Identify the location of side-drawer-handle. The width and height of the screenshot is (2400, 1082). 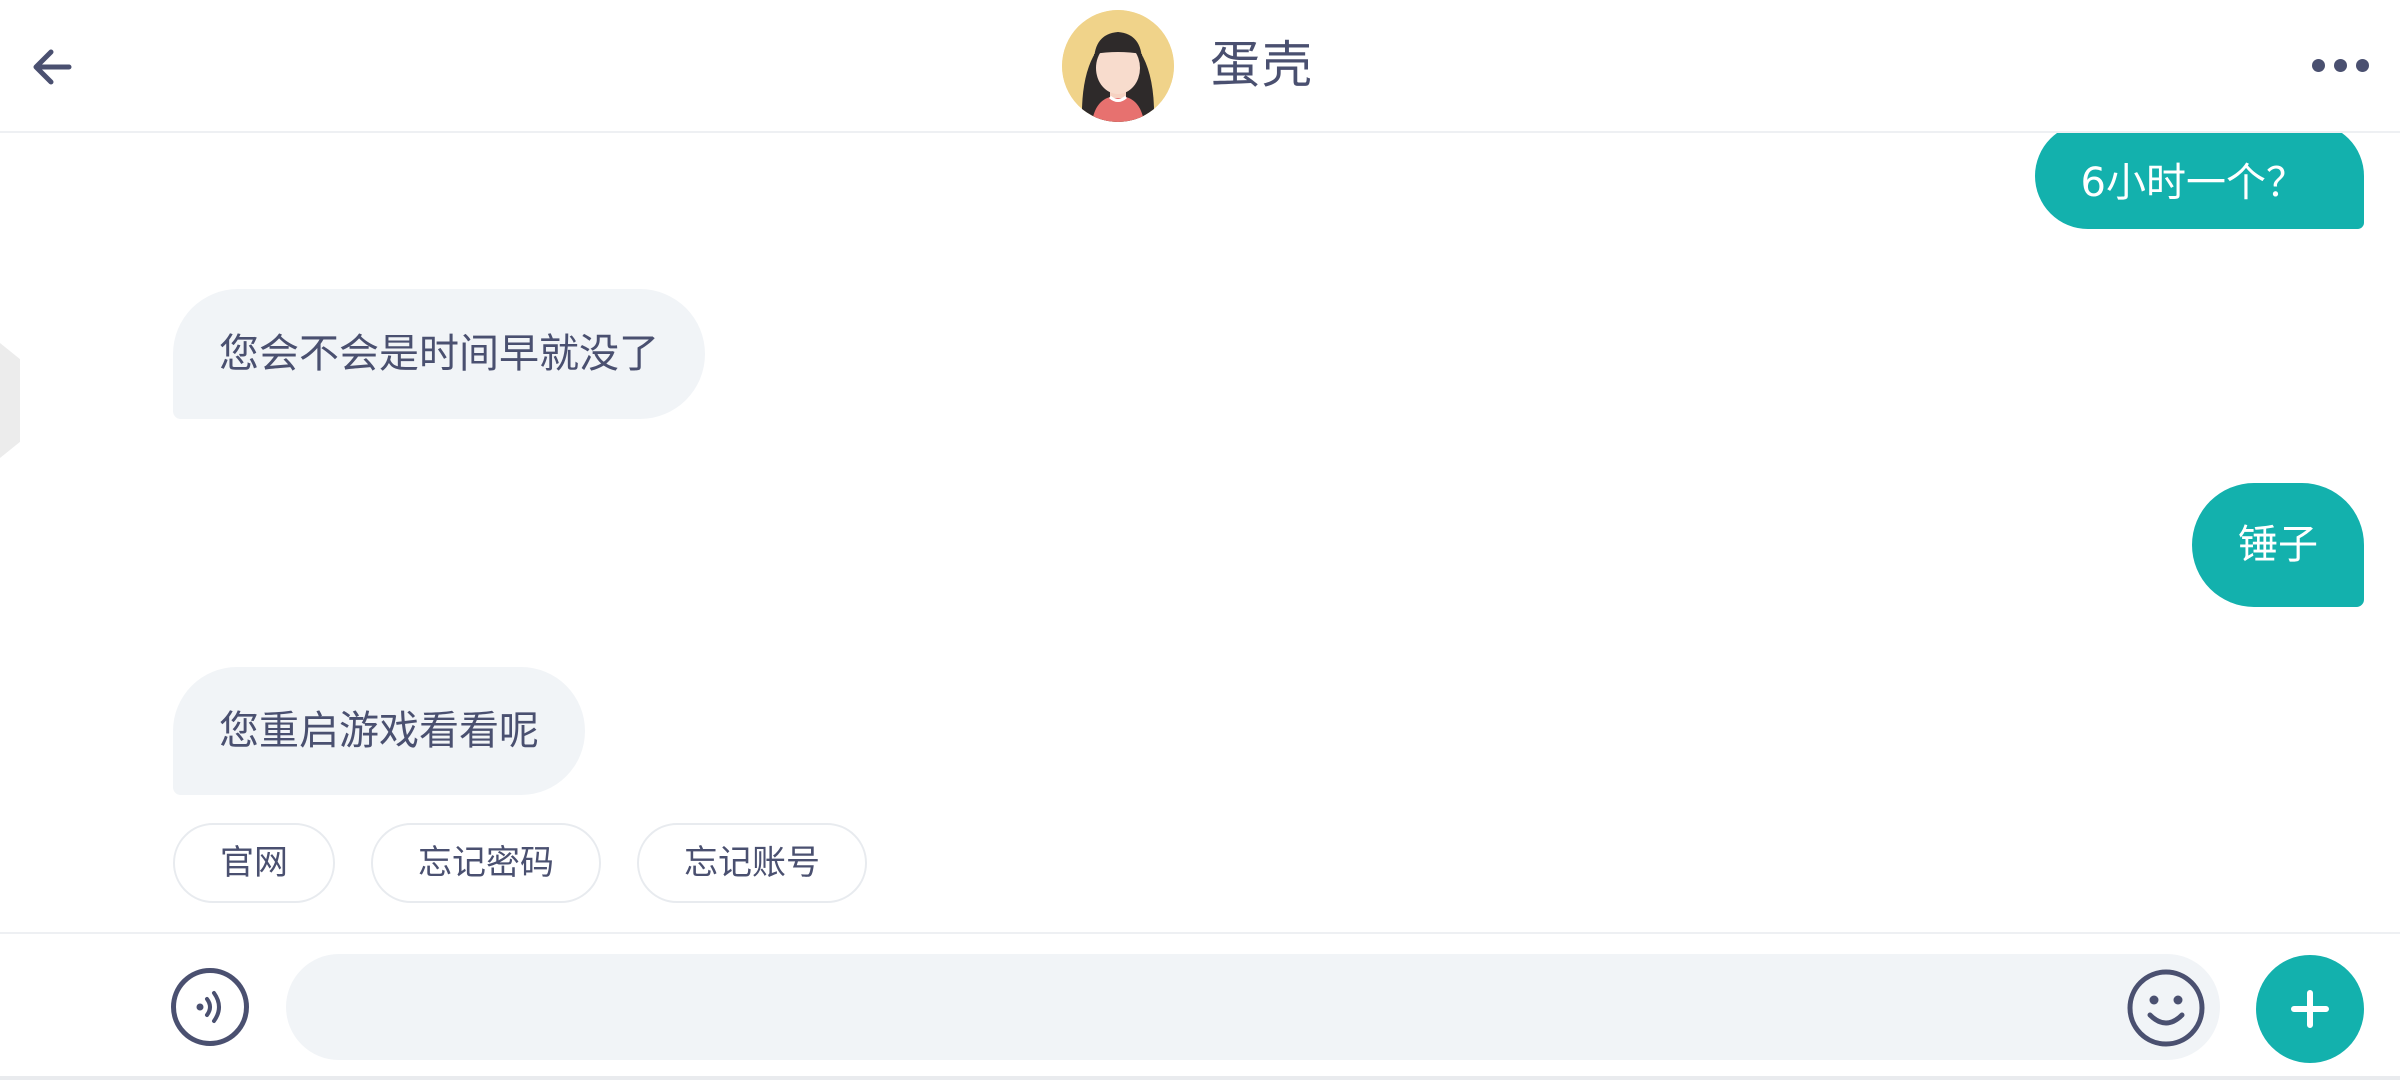
(10, 400).